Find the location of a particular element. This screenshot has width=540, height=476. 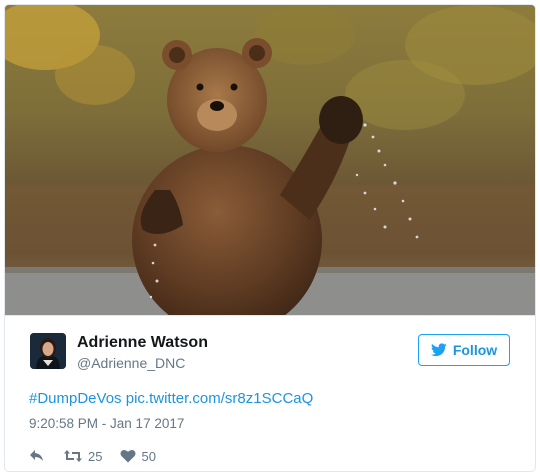

follow-button: Follow is located at coordinates (464, 350).